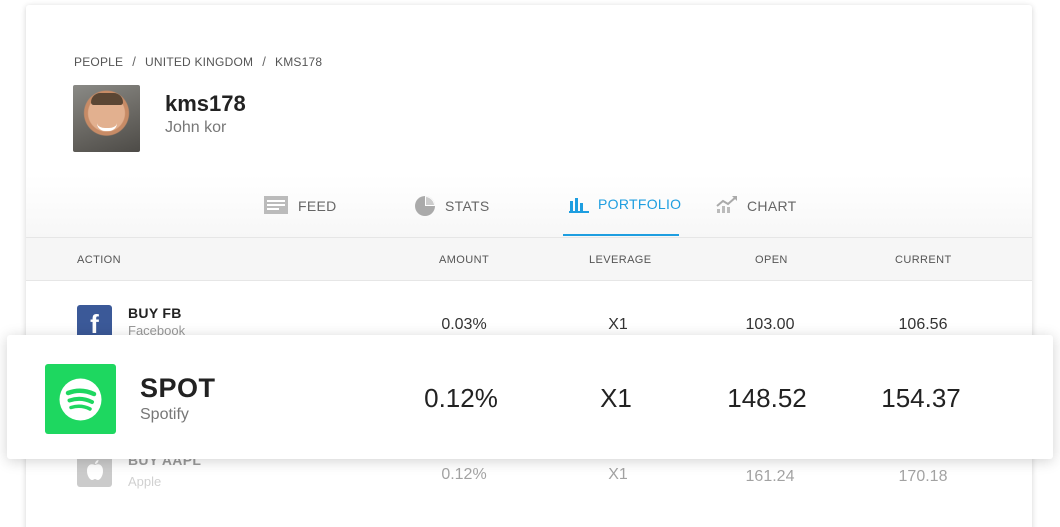  What do you see at coordinates (276, 206) in the screenshot?
I see `feed-icon` at bounding box center [276, 206].